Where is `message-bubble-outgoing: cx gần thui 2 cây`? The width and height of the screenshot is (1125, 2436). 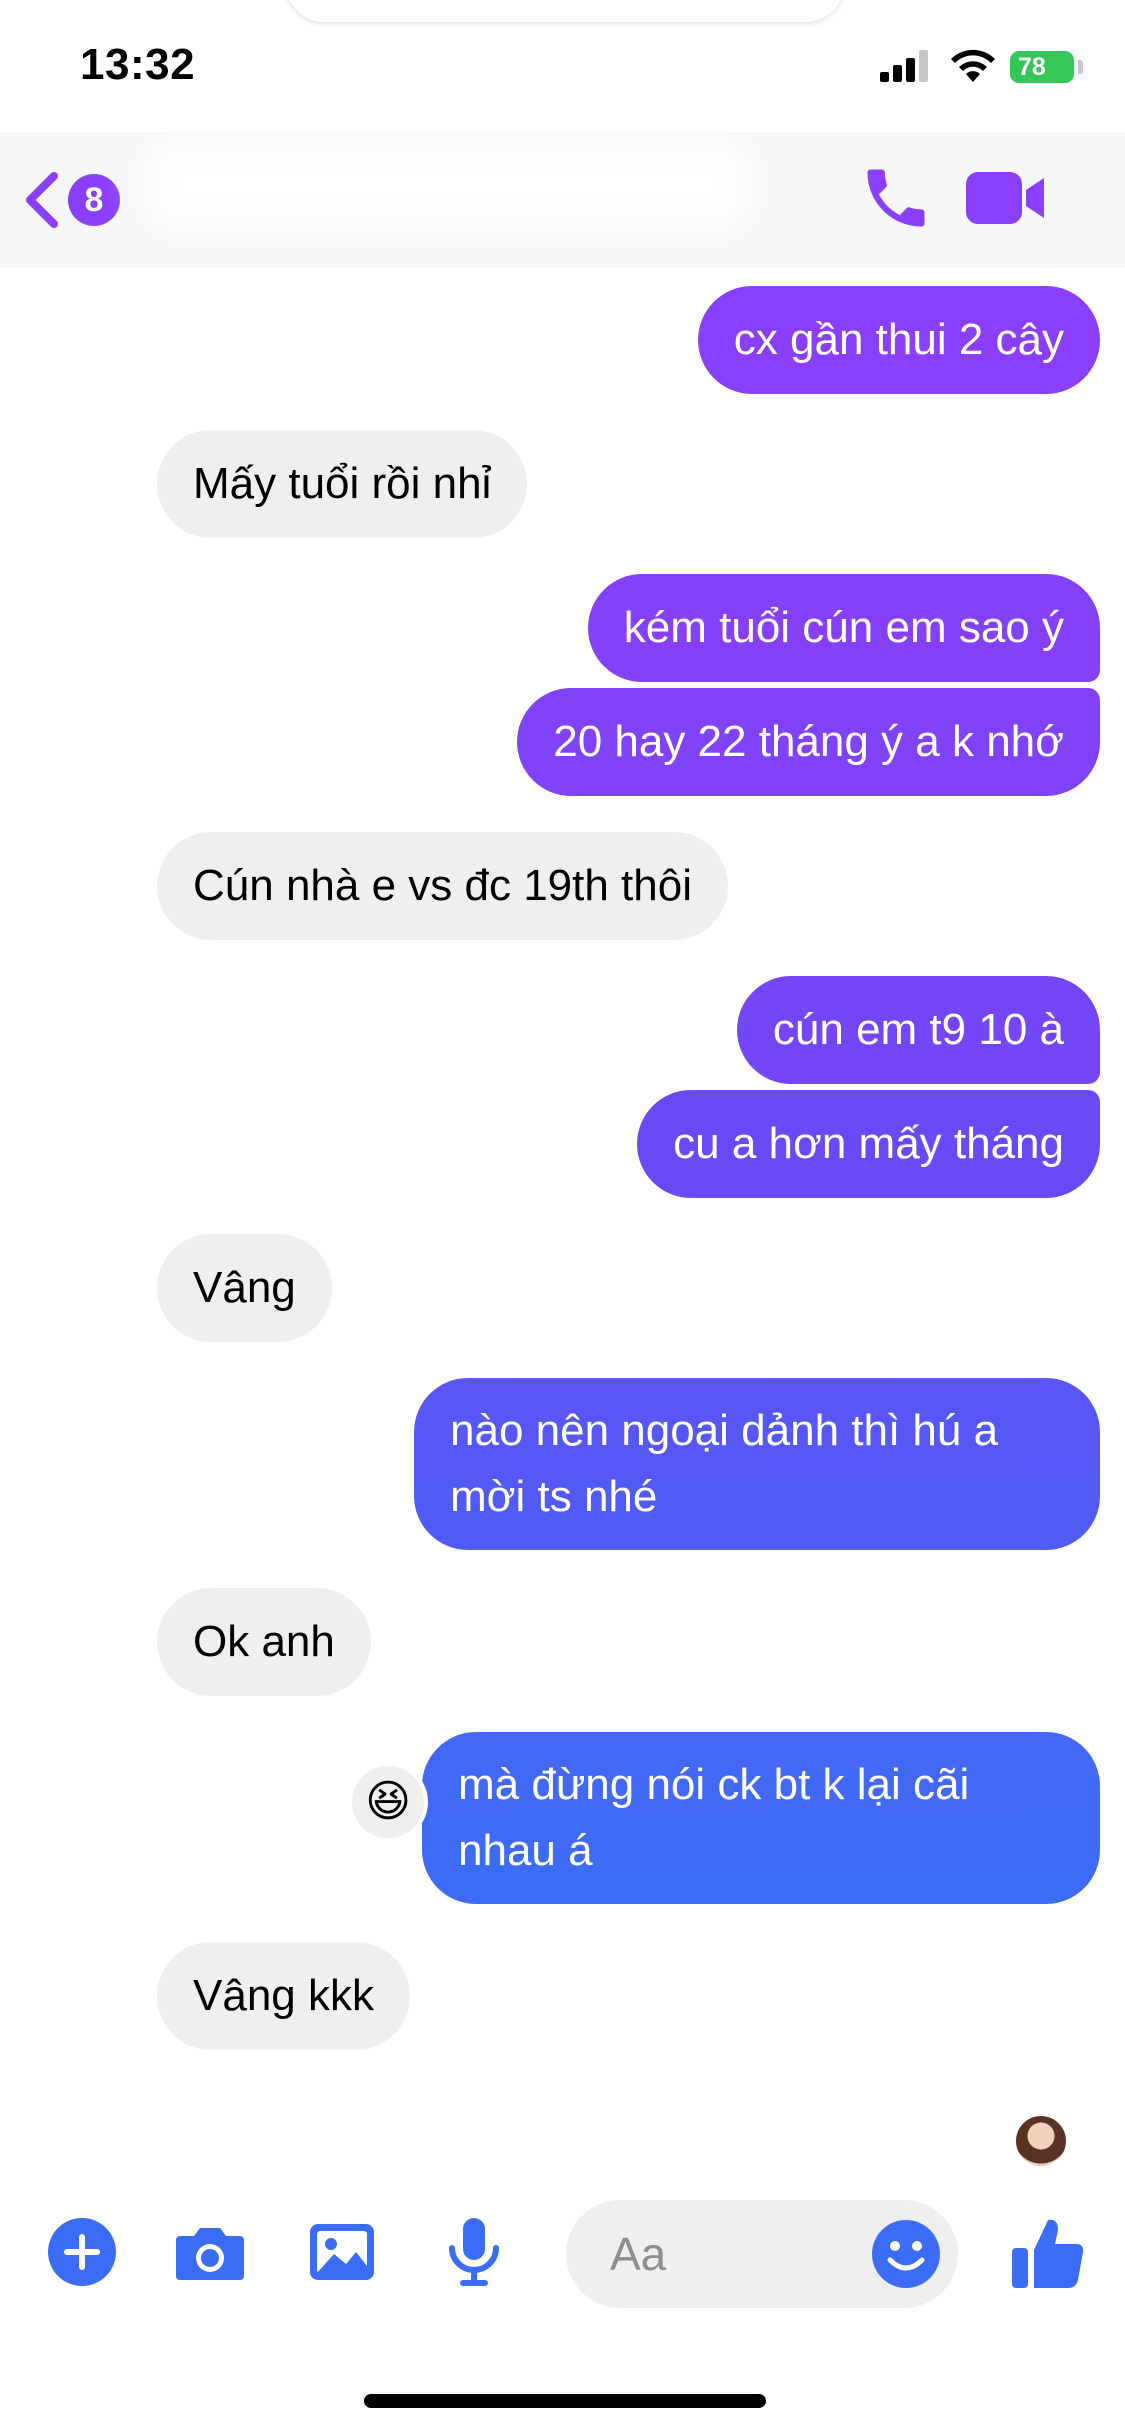
message-bubble-outgoing: cx gần thui 2 cây is located at coordinates (898, 340).